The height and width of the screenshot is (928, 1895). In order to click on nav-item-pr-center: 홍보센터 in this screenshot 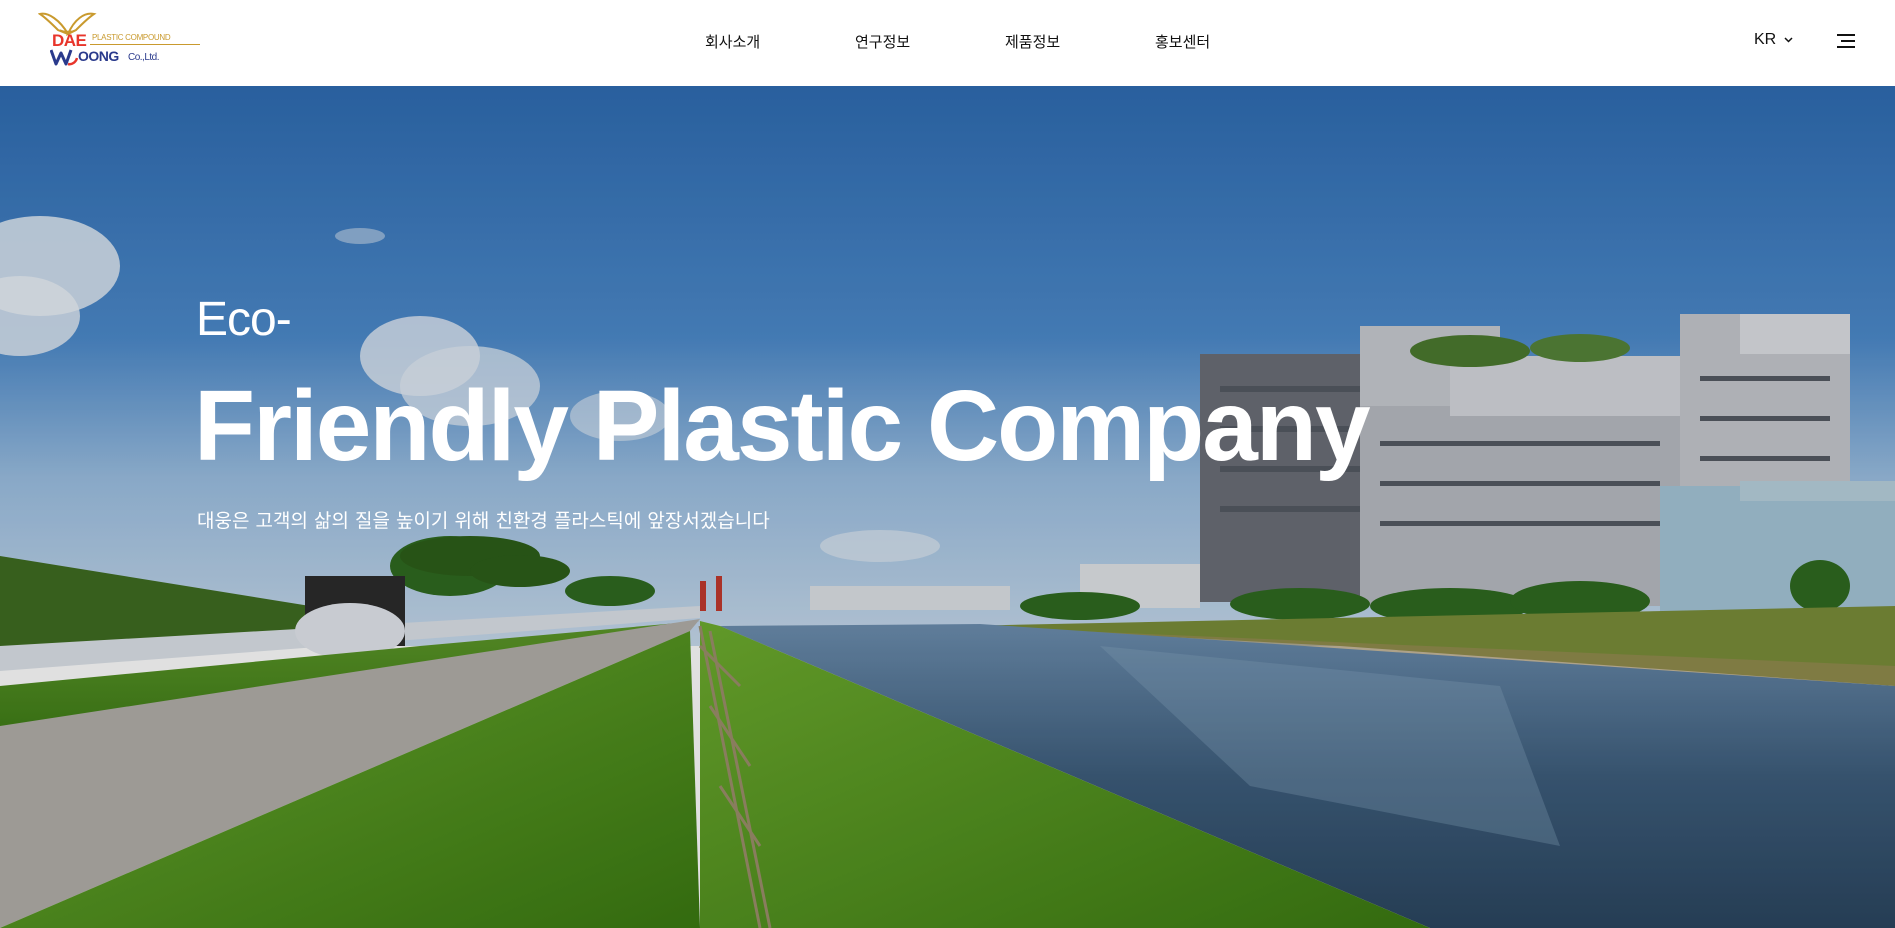, I will do `click(1182, 41)`.